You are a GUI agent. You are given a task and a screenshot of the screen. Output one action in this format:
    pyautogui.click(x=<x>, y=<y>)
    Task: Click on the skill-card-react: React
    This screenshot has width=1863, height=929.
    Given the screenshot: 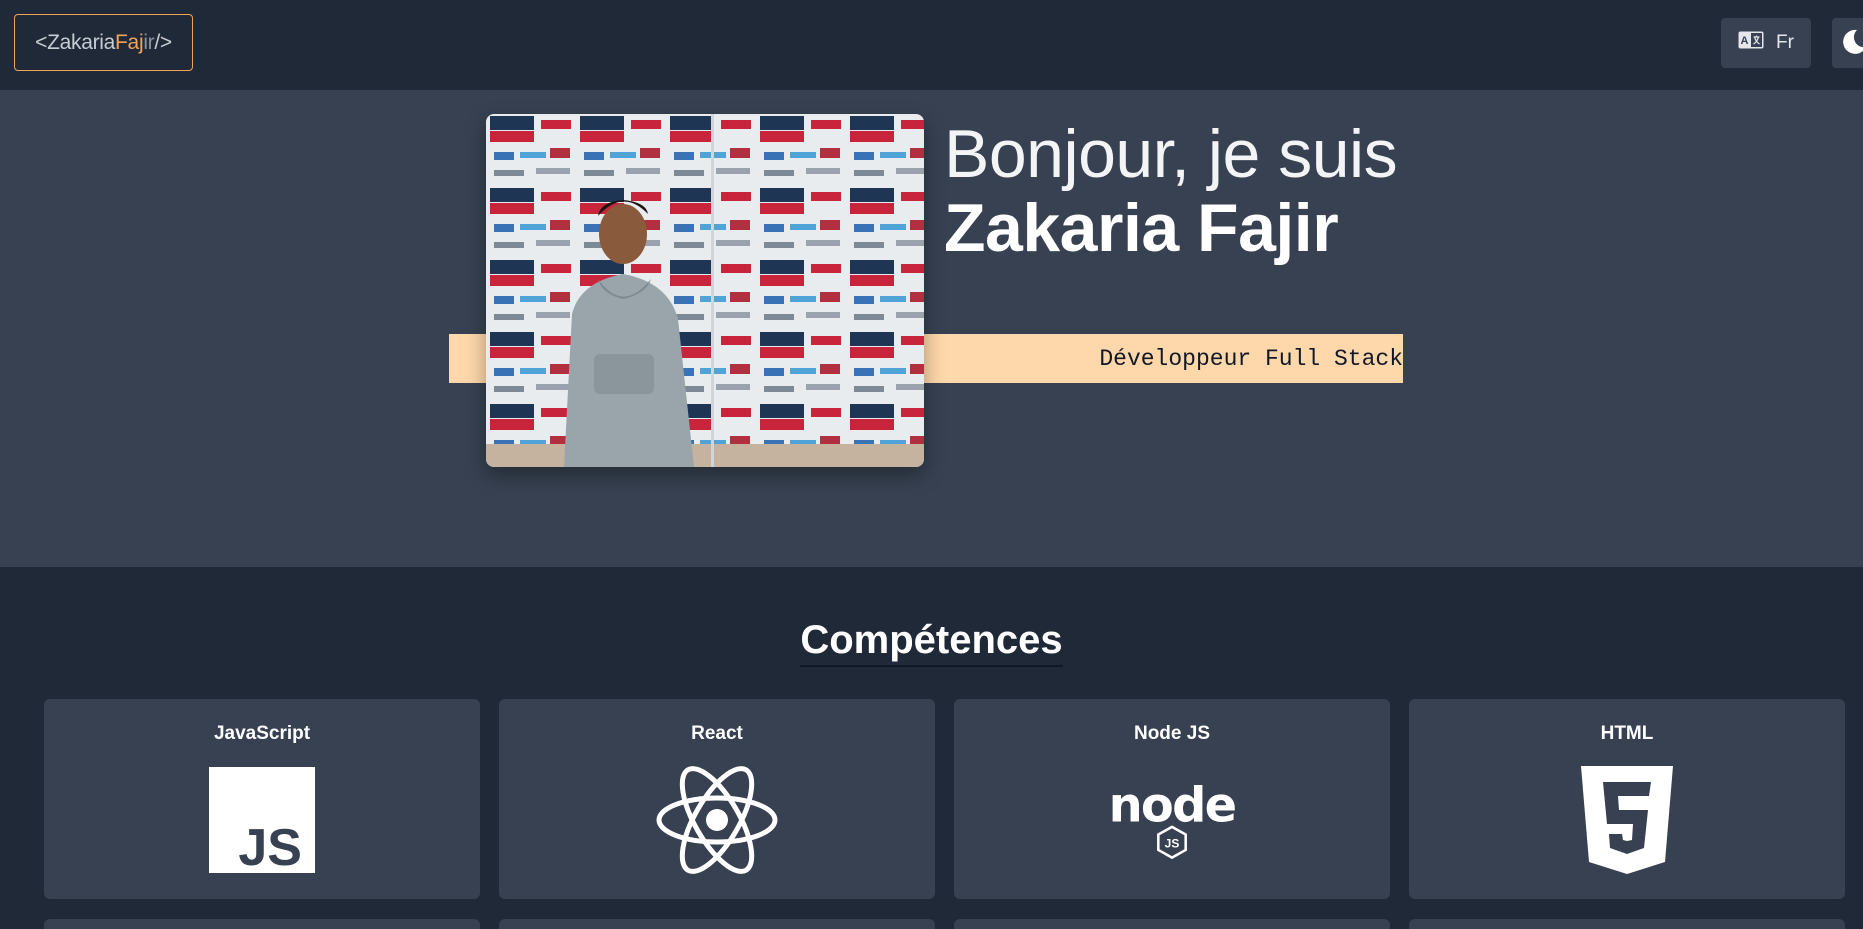 What is the action you would take?
    pyautogui.click(x=717, y=799)
    